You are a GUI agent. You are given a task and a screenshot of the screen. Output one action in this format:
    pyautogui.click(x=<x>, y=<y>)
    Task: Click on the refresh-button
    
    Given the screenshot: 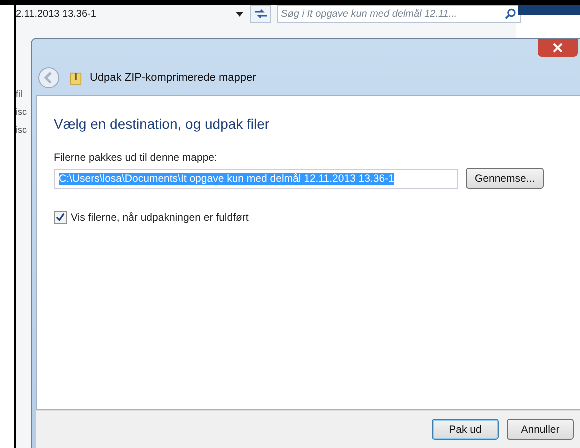 What is the action you would take?
    pyautogui.click(x=261, y=14)
    